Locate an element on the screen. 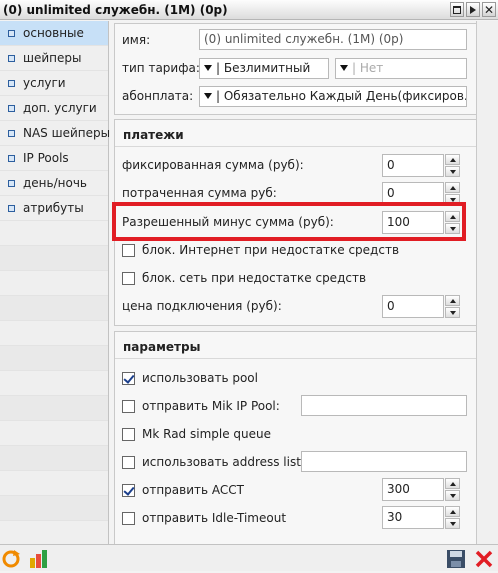  mk-rad-checkbox is located at coordinates (128, 434).